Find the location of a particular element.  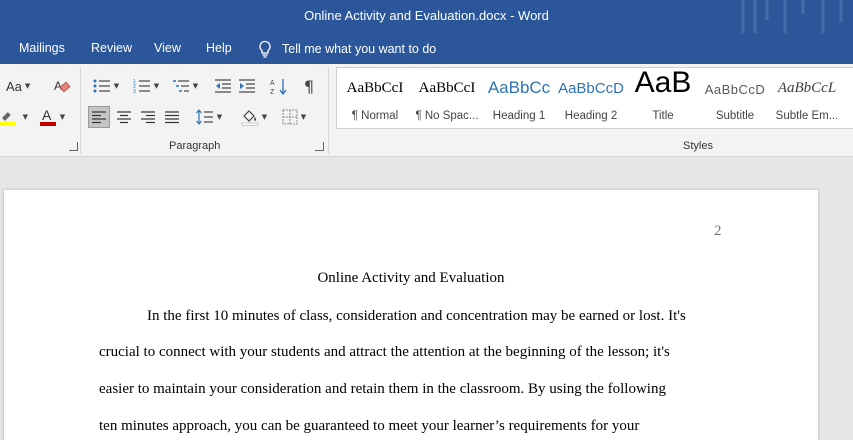

tab-help: Help is located at coordinates (219, 48).